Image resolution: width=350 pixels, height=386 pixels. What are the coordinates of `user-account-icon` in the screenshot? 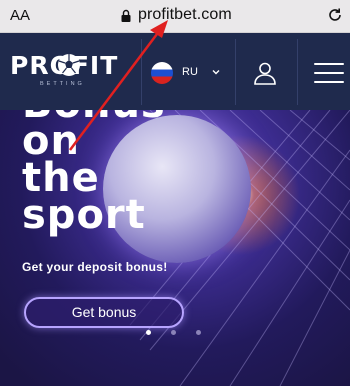 It's located at (265, 73).